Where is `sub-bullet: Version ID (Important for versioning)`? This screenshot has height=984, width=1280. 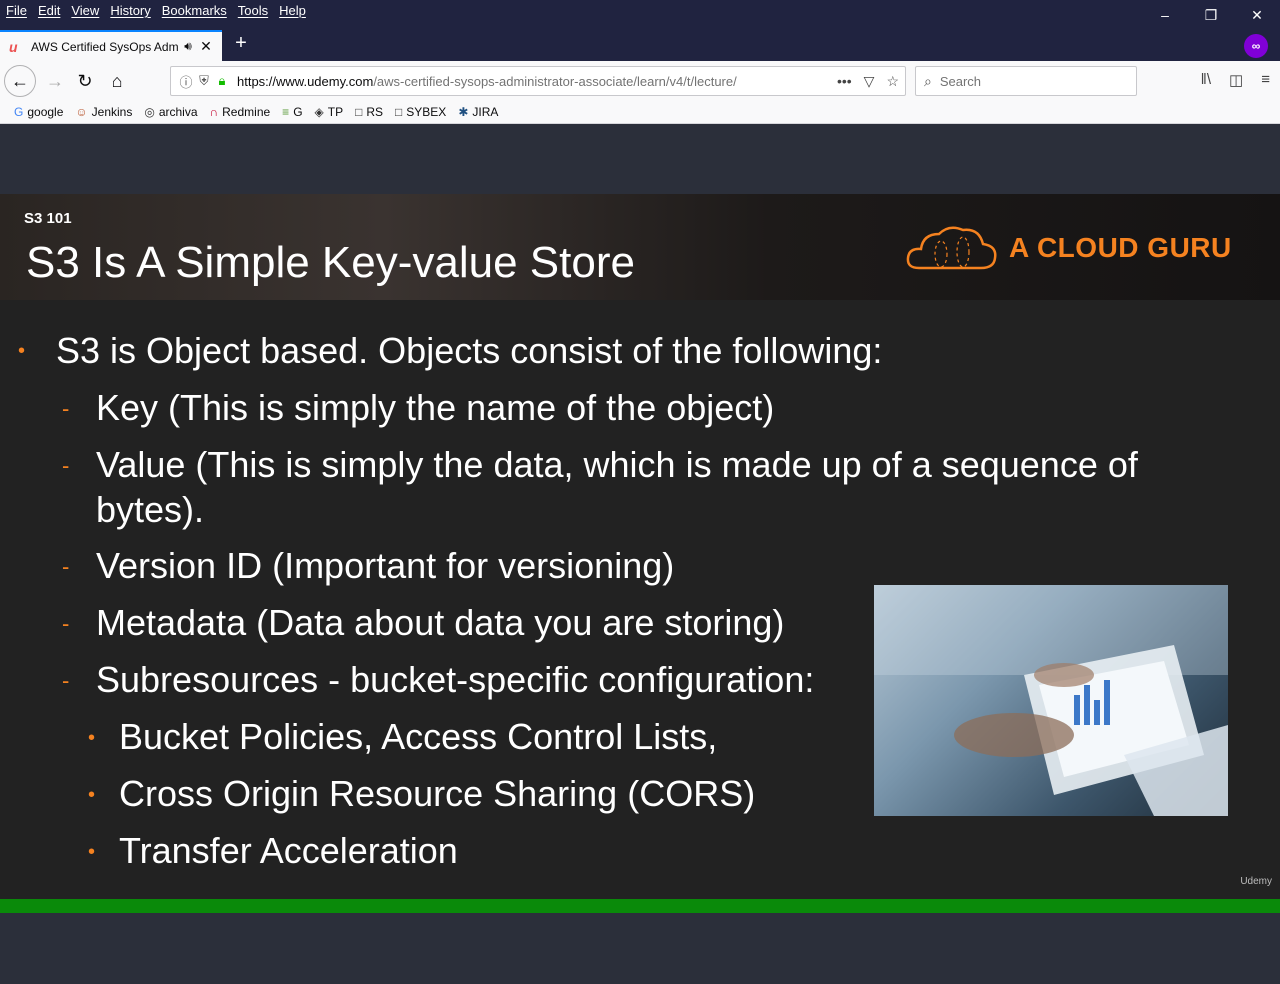 sub-bullet: Version ID (Important for versioning) is located at coordinates (385, 565).